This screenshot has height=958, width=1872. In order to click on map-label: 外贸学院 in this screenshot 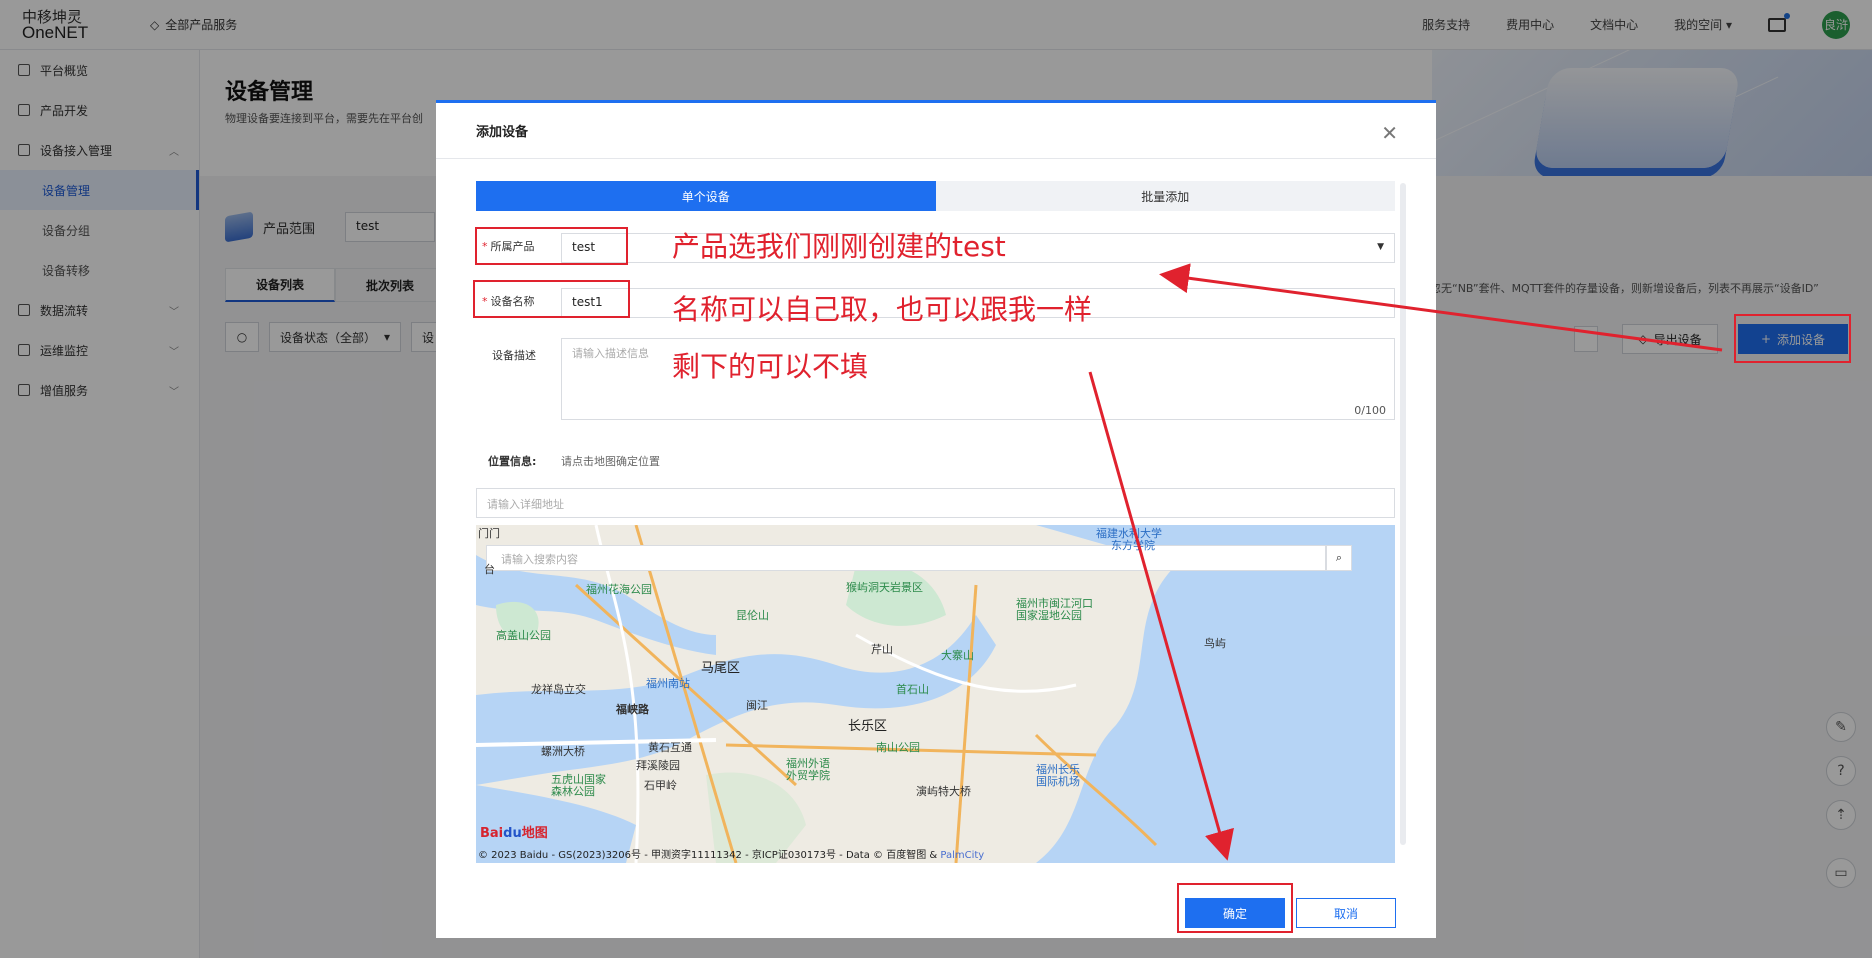, I will do `click(808, 775)`.